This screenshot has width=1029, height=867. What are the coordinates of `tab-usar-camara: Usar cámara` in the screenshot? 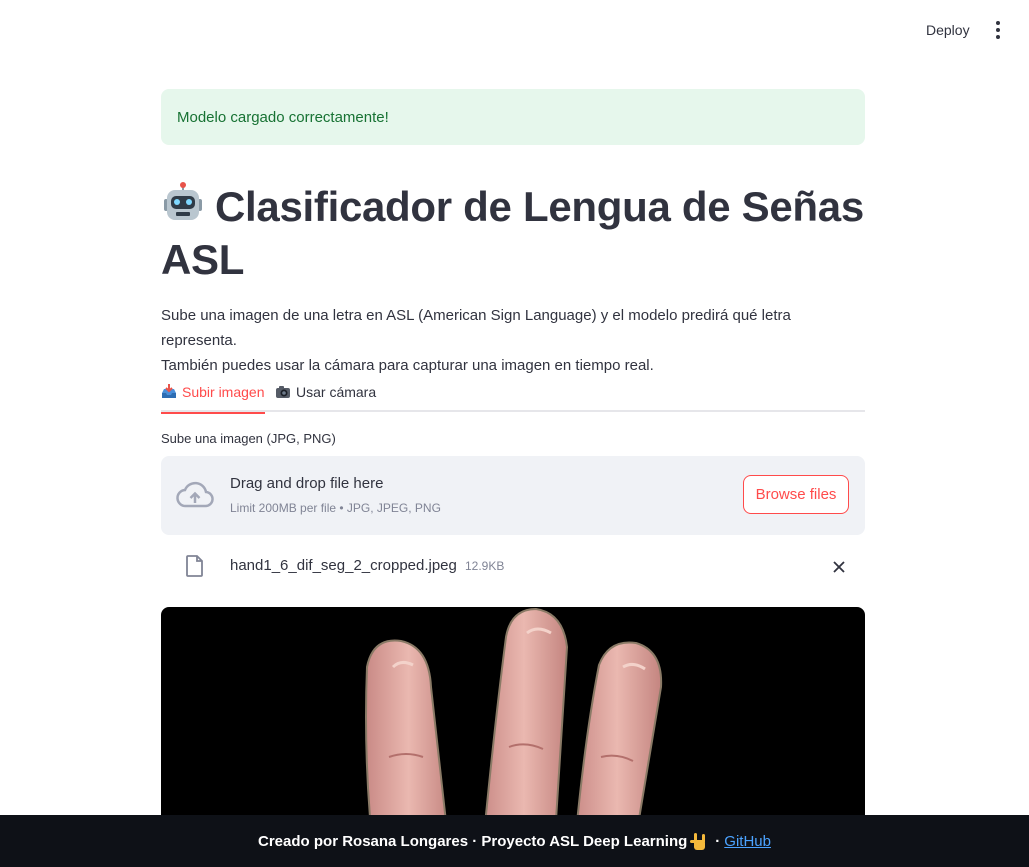 It's located at (325, 392).